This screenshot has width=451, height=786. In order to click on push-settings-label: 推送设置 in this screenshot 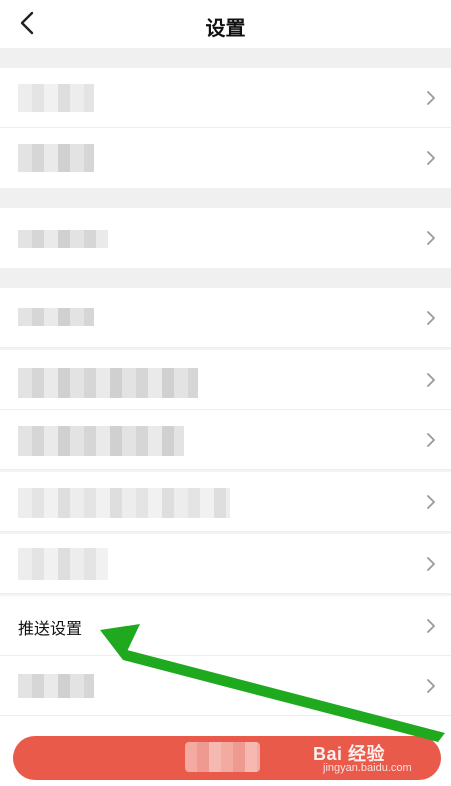, I will do `click(50, 628)`.